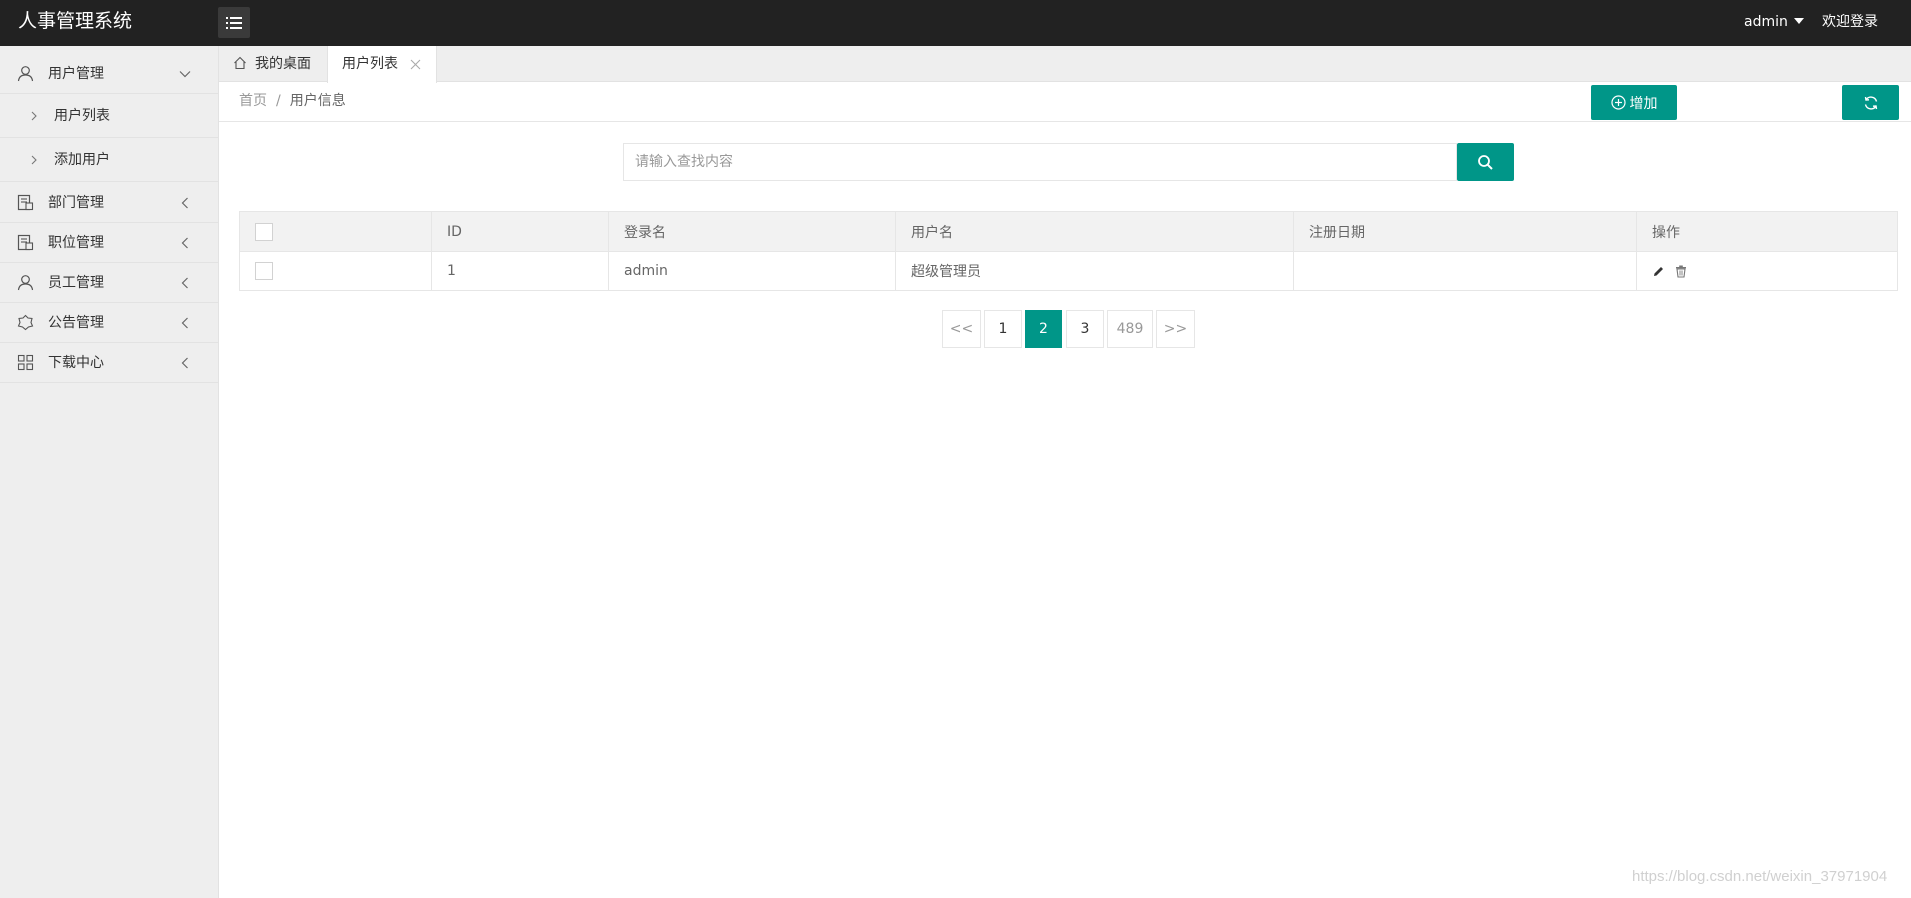  Describe the element at coordinates (109, 283) in the screenshot. I see `sidebar-item-employee-management: 员工管理` at that location.